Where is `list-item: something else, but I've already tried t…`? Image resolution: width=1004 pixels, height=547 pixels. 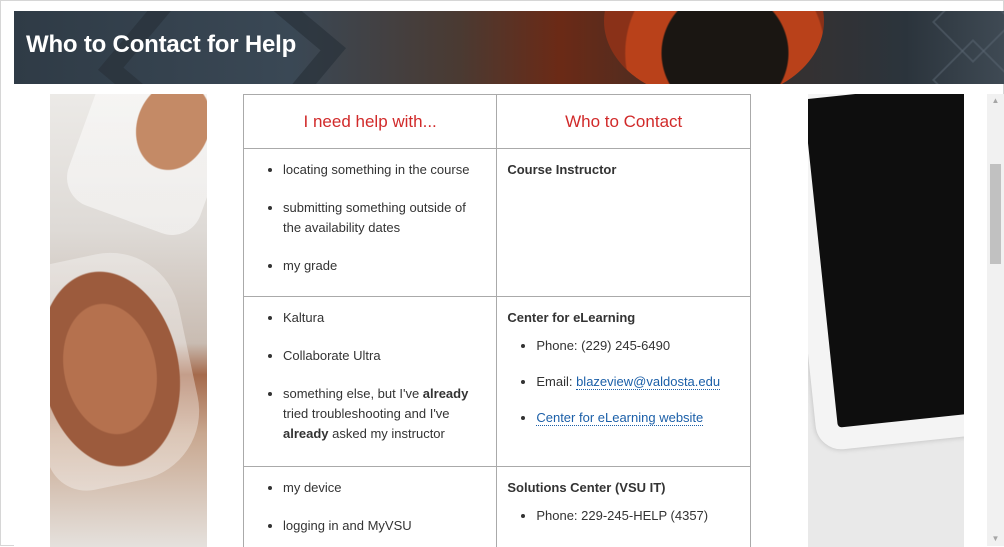 list-item: something else, but I've already tried t… is located at coordinates (385, 414).